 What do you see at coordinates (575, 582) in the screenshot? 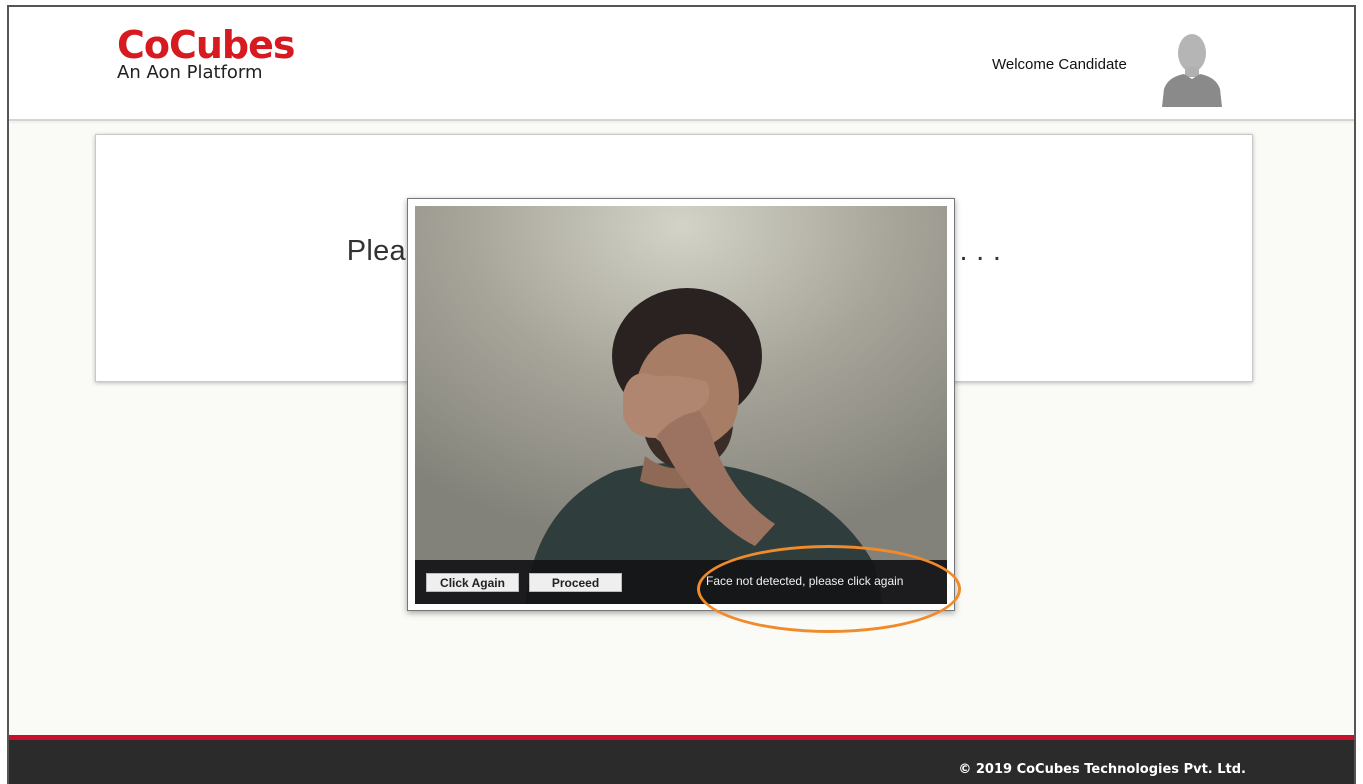
I see `proceed-button: Proceed` at bounding box center [575, 582].